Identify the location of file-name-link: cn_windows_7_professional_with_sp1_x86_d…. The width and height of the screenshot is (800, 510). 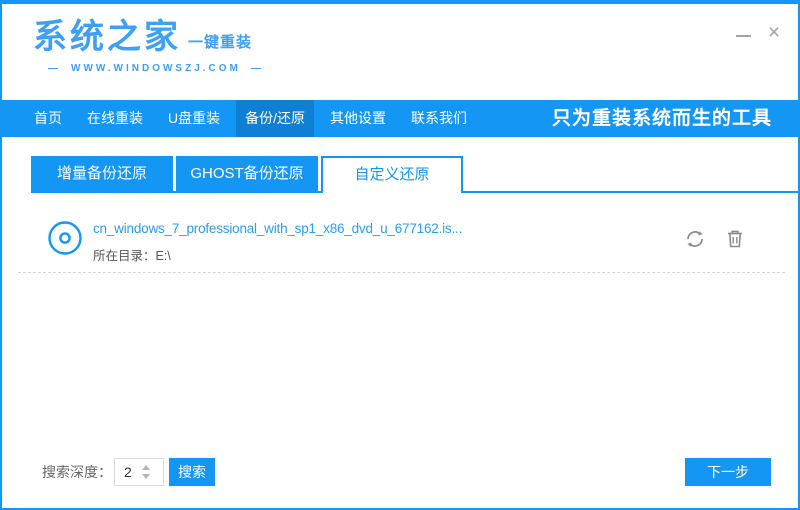
(277, 228).